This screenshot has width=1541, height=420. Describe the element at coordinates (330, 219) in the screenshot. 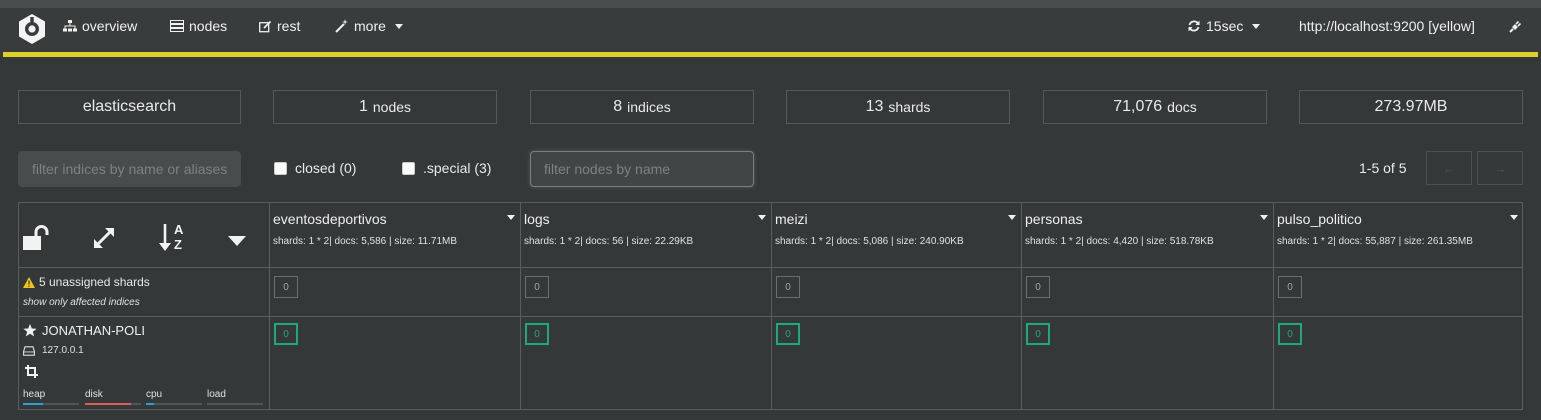

I see `index-name: eventosdeportivos` at that location.